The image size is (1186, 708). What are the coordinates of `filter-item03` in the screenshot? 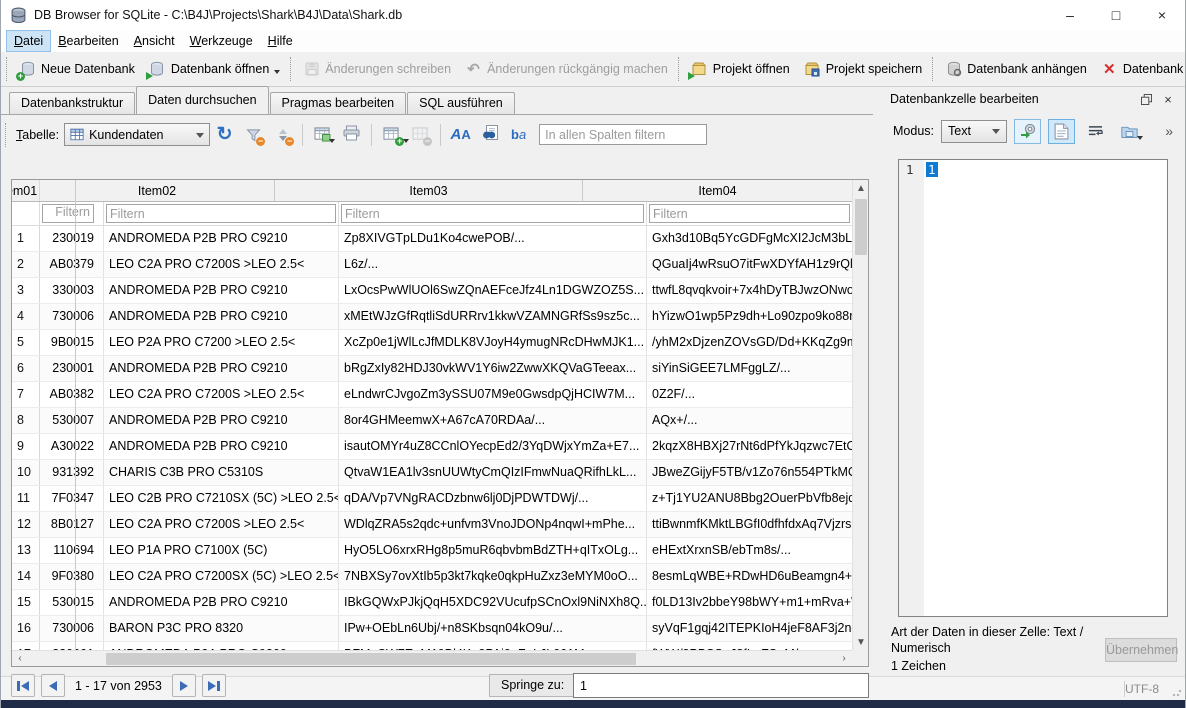 It's located at (493, 213).